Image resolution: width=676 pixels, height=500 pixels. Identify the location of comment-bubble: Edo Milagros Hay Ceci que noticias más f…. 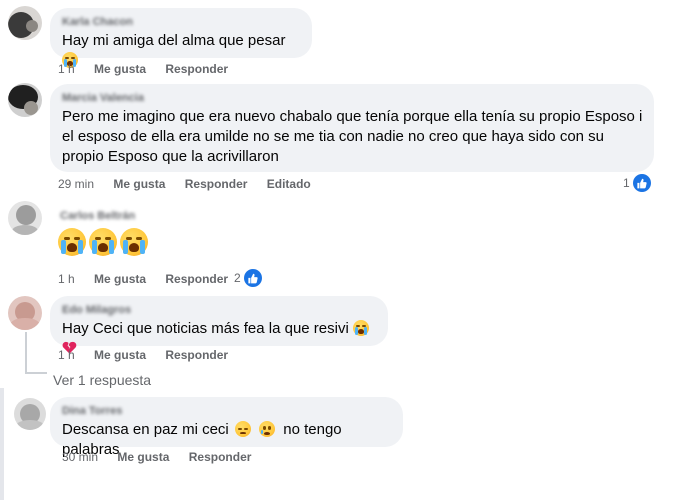
(219, 325).